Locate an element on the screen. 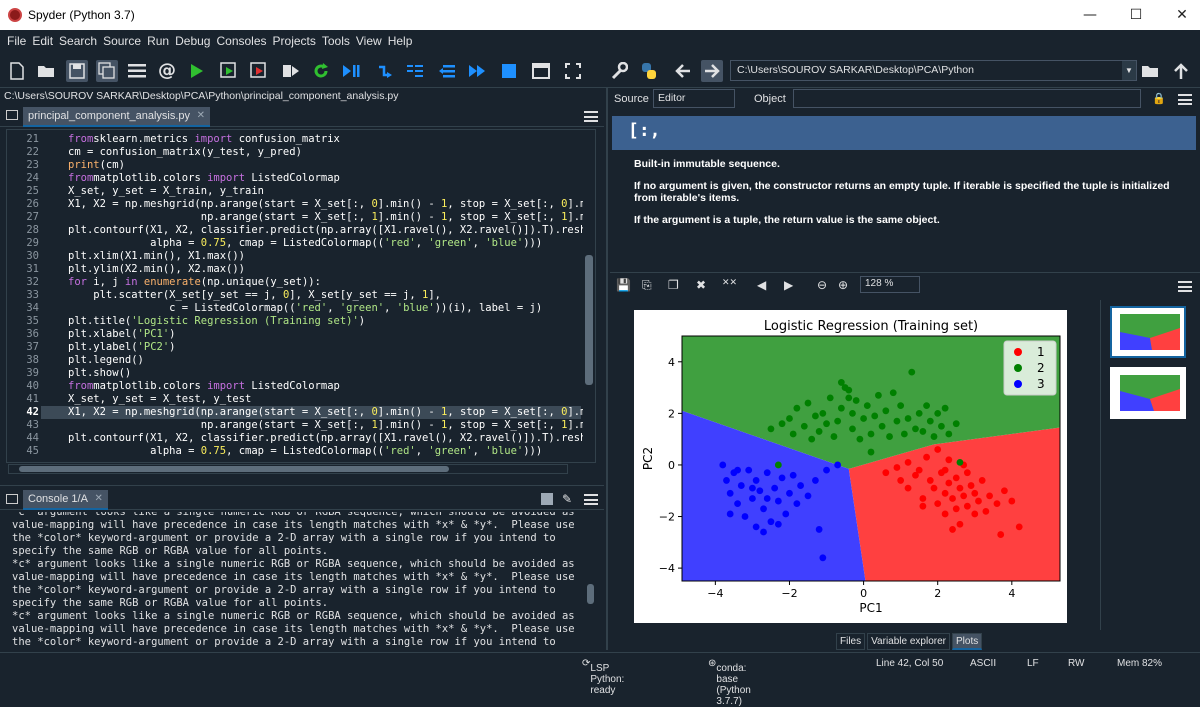  save-all-plots-icon: ⎘ is located at coordinates (647, 285).